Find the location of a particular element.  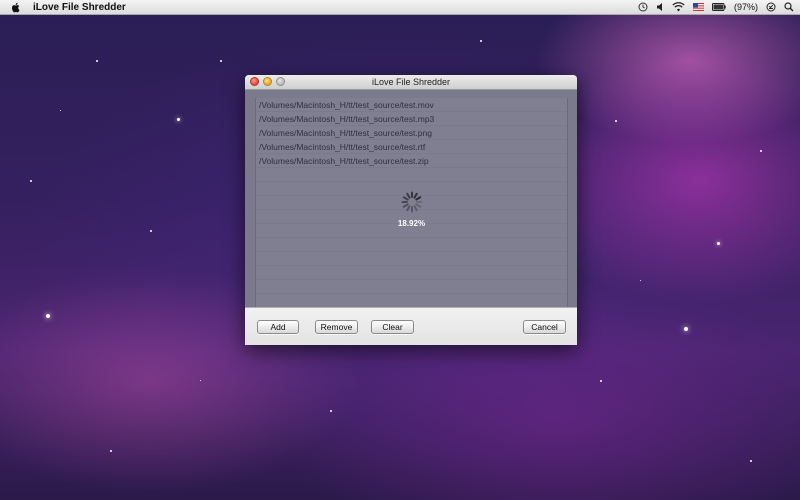

remove-button: Remove is located at coordinates (336, 327).